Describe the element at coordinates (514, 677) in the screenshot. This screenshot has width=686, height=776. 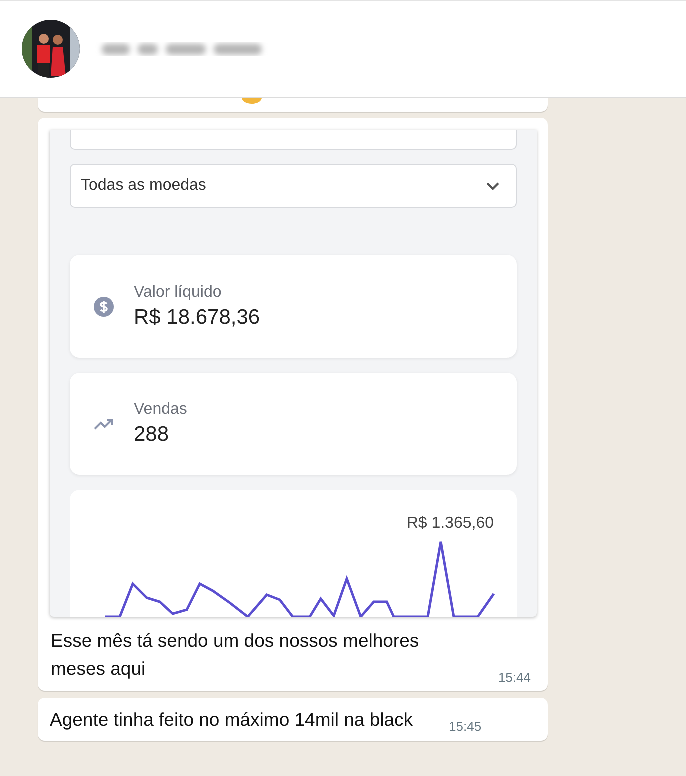
I see `message-time: 15:44` at that location.